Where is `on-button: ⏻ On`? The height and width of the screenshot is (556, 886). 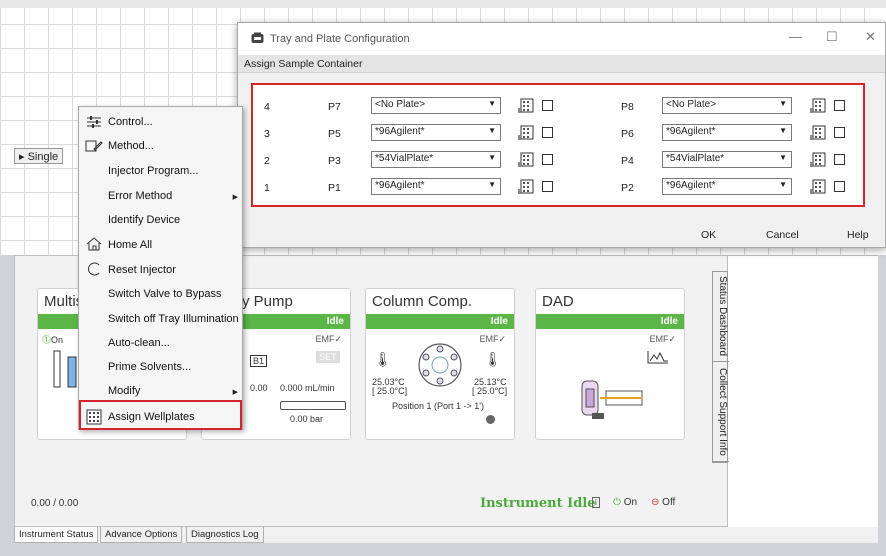
on-button: ⏻ On is located at coordinates (625, 502).